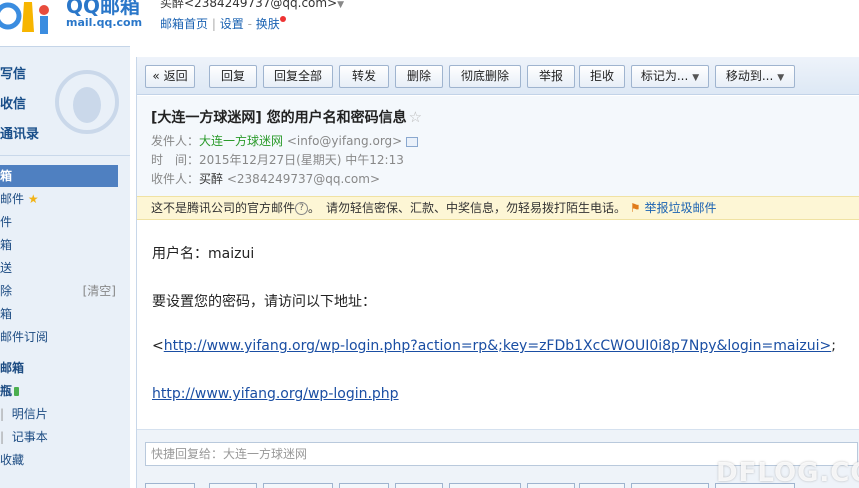 This screenshot has height=488, width=859. Describe the element at coordinates (104, 15) in the screenshot. I see `logo-text: QQ邮箱 mail.qq.com` at that location.